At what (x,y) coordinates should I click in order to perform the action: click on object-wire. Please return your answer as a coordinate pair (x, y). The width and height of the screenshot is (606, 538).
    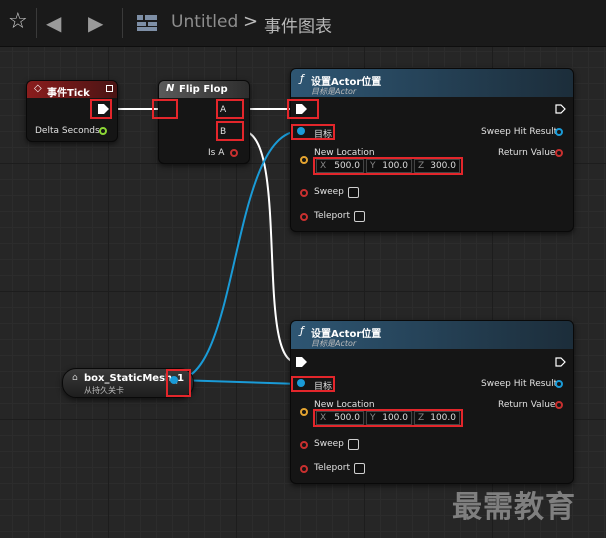
    Looking at the image, I should click on (238, 382).